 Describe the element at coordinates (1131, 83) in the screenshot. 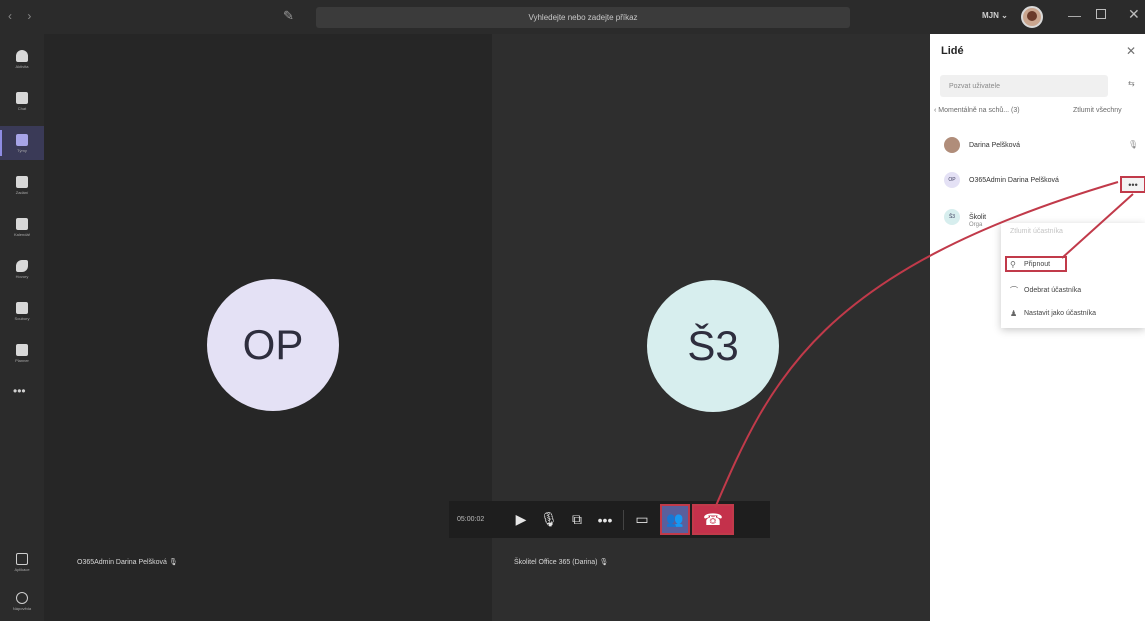

I see `share-invite-icon: ⇆` at that location.